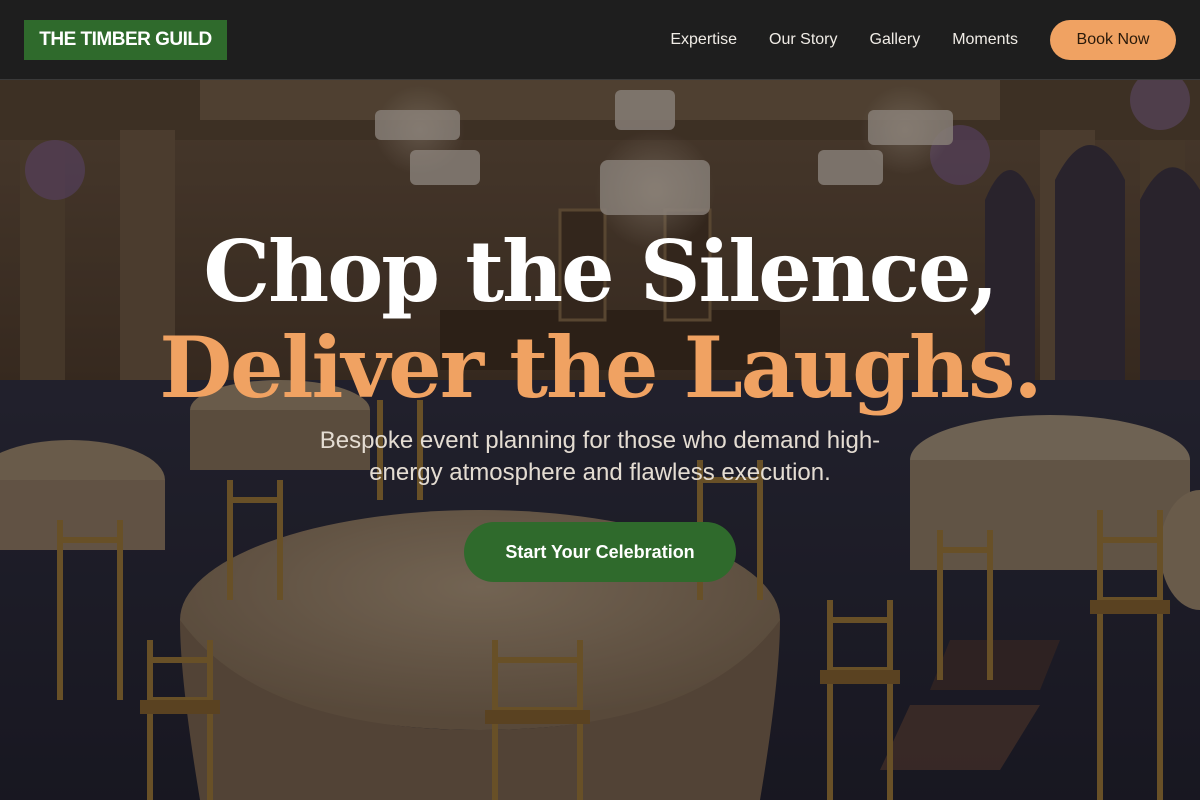  I want to click on nav-link-expertise: Expertise, so click(703, 40).